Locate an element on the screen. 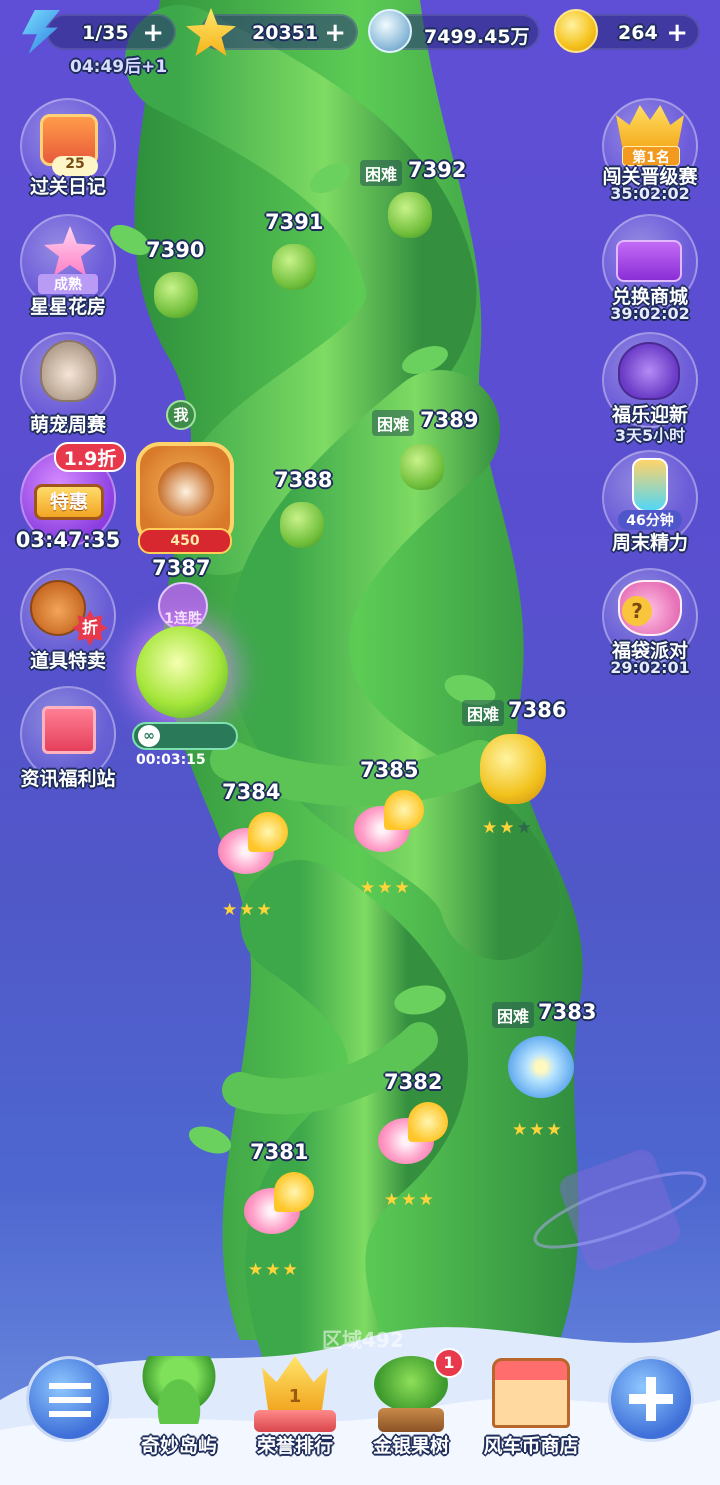 The height and width of the screenshot is (1485, 720). silver-value: 7499.45万 is located at coordinates (477, 37).